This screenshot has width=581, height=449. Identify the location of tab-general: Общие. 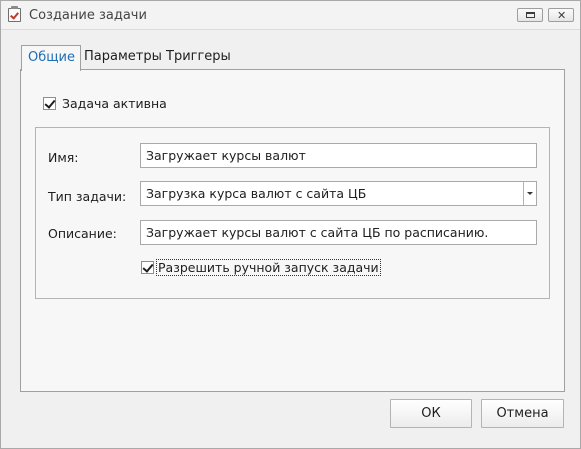
(51, 58).